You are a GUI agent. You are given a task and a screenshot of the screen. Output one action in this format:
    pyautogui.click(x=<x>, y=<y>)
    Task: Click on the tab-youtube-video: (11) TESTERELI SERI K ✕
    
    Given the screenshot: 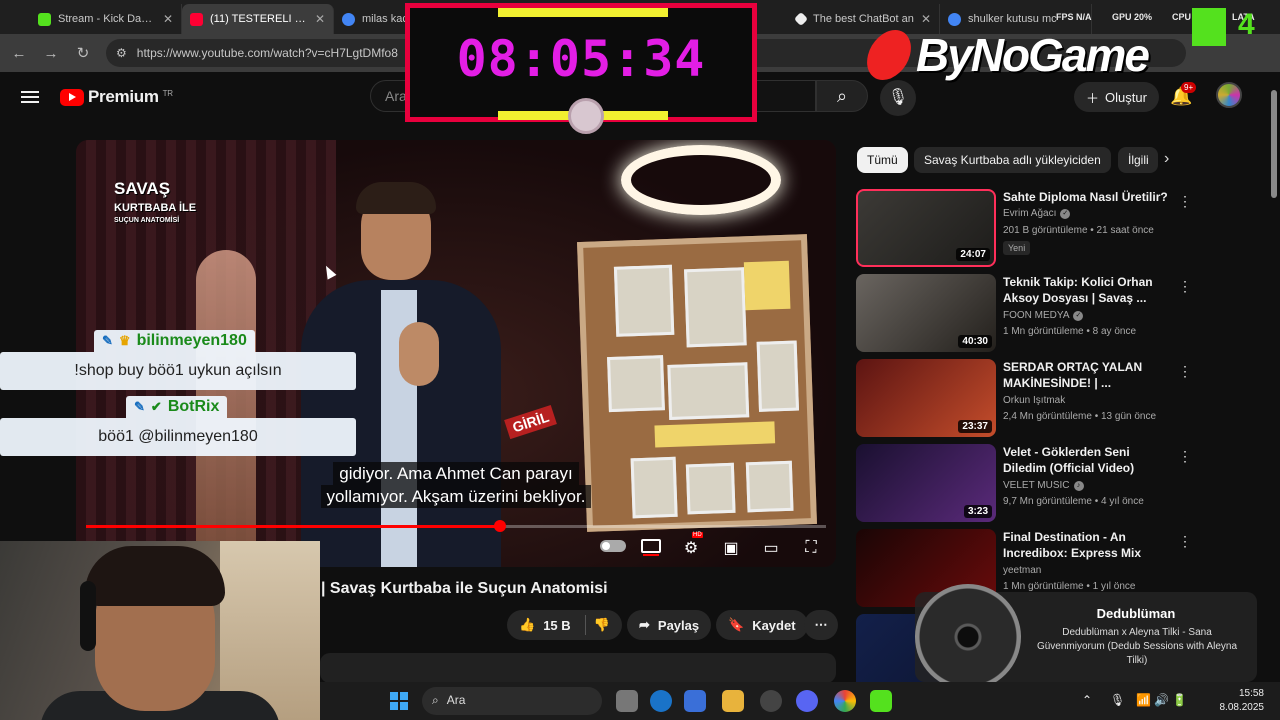 What is the action you would take?
    pyautogui.click(x=258, y=19)
    